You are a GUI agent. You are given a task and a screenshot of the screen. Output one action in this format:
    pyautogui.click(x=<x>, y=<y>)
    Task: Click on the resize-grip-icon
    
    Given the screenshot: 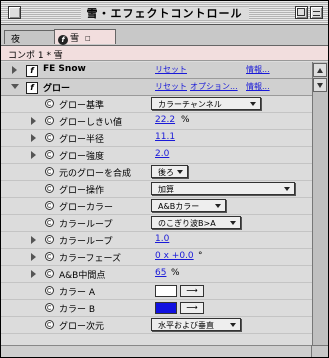 What is the action you would take?
    pyautogui.click(x=319, y=351)
    